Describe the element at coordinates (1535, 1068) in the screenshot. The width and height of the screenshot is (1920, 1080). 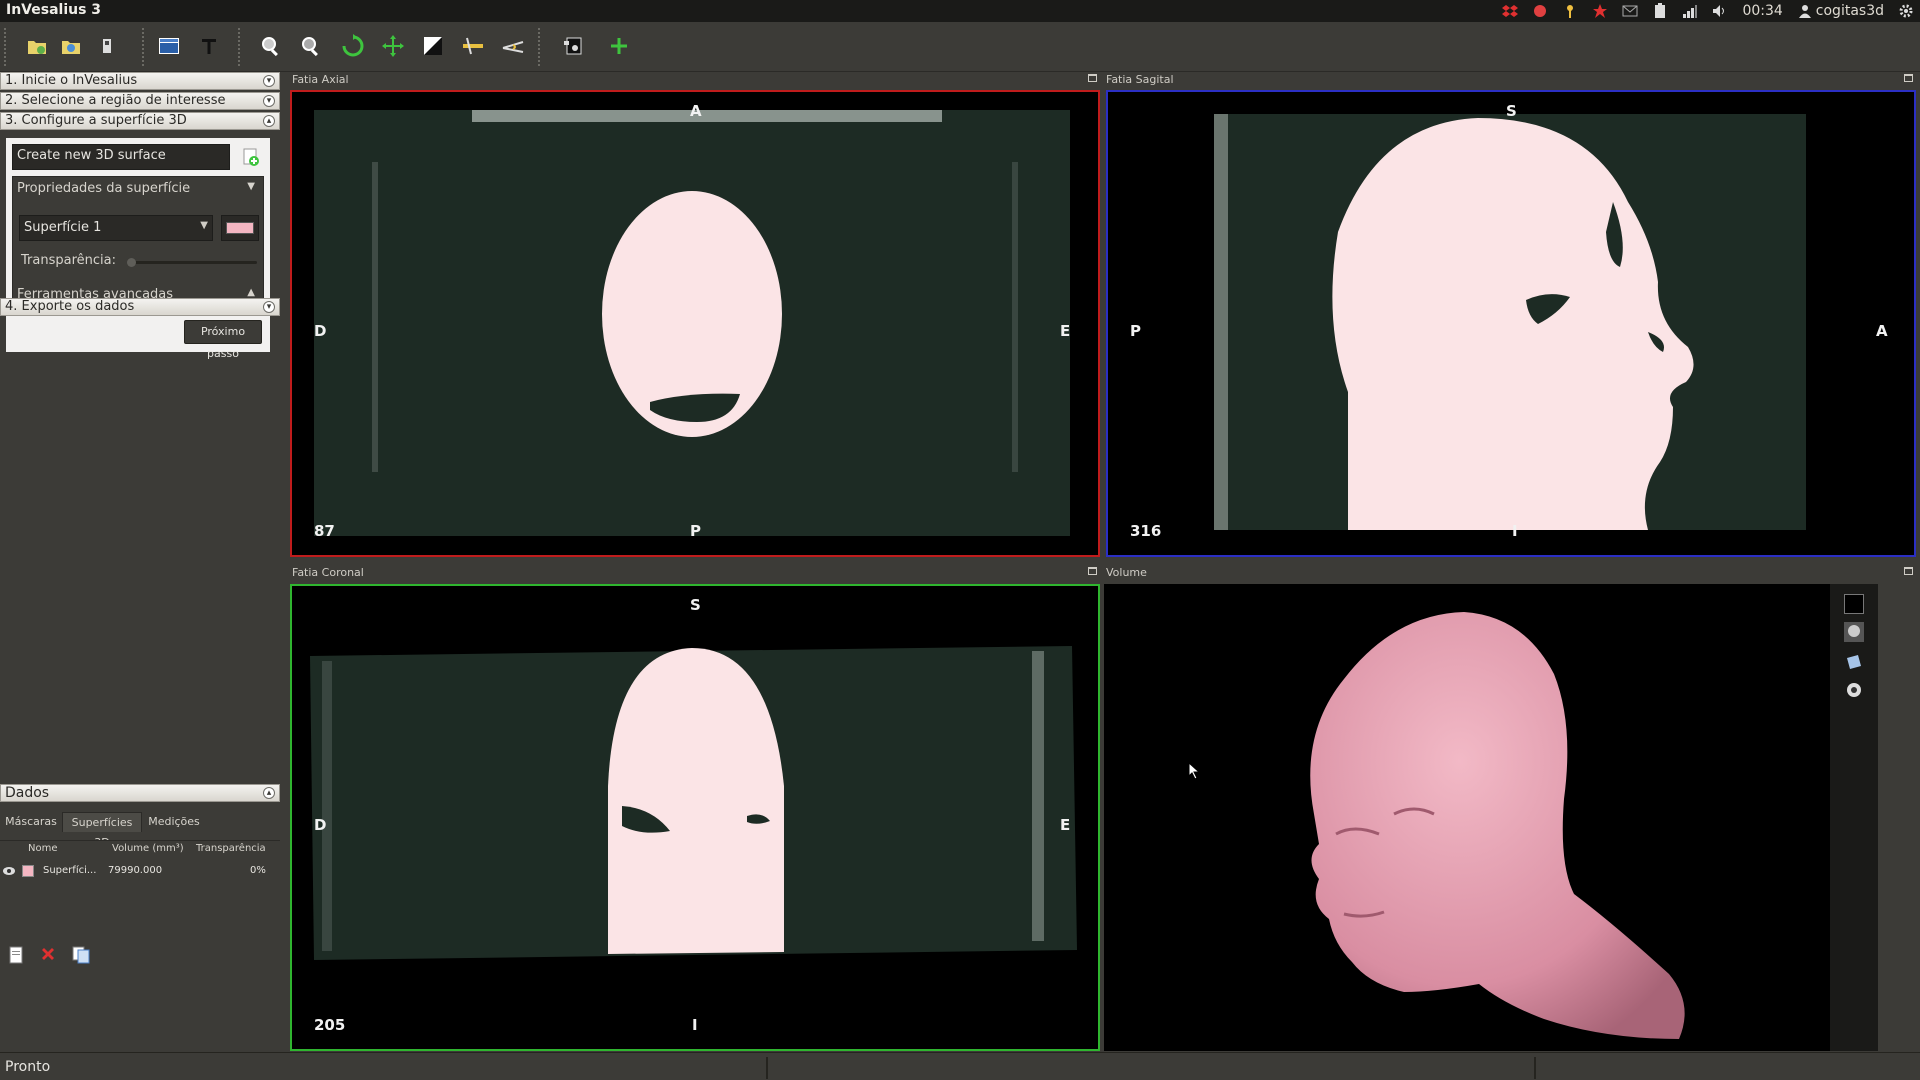
I see `status-divider` at that location.